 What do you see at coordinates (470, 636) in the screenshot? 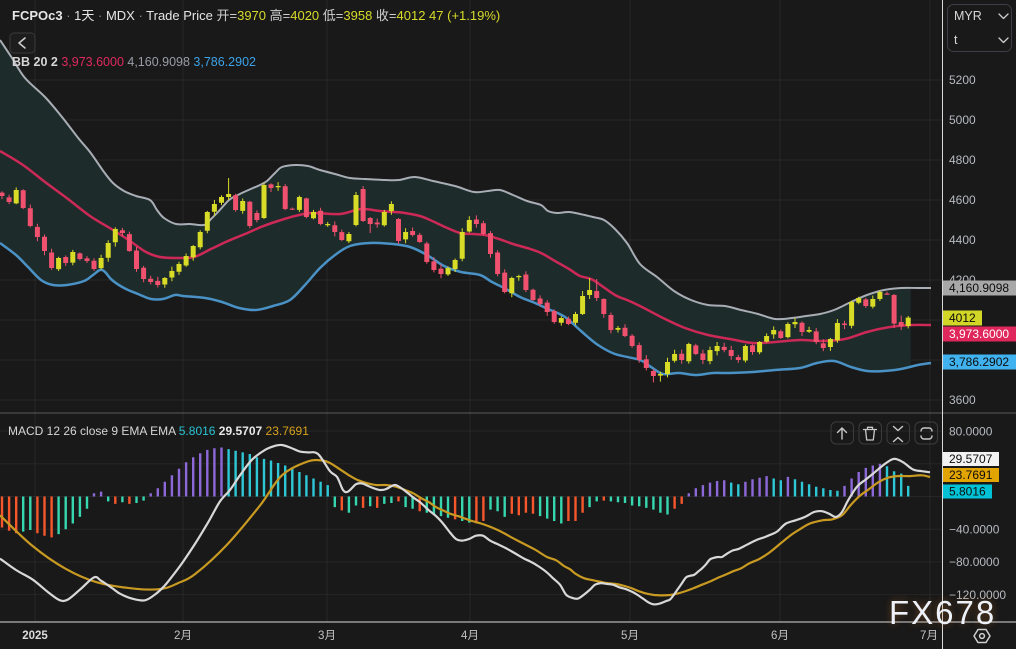
I see `svg-text: 4月` at bounding box center [470, 636].